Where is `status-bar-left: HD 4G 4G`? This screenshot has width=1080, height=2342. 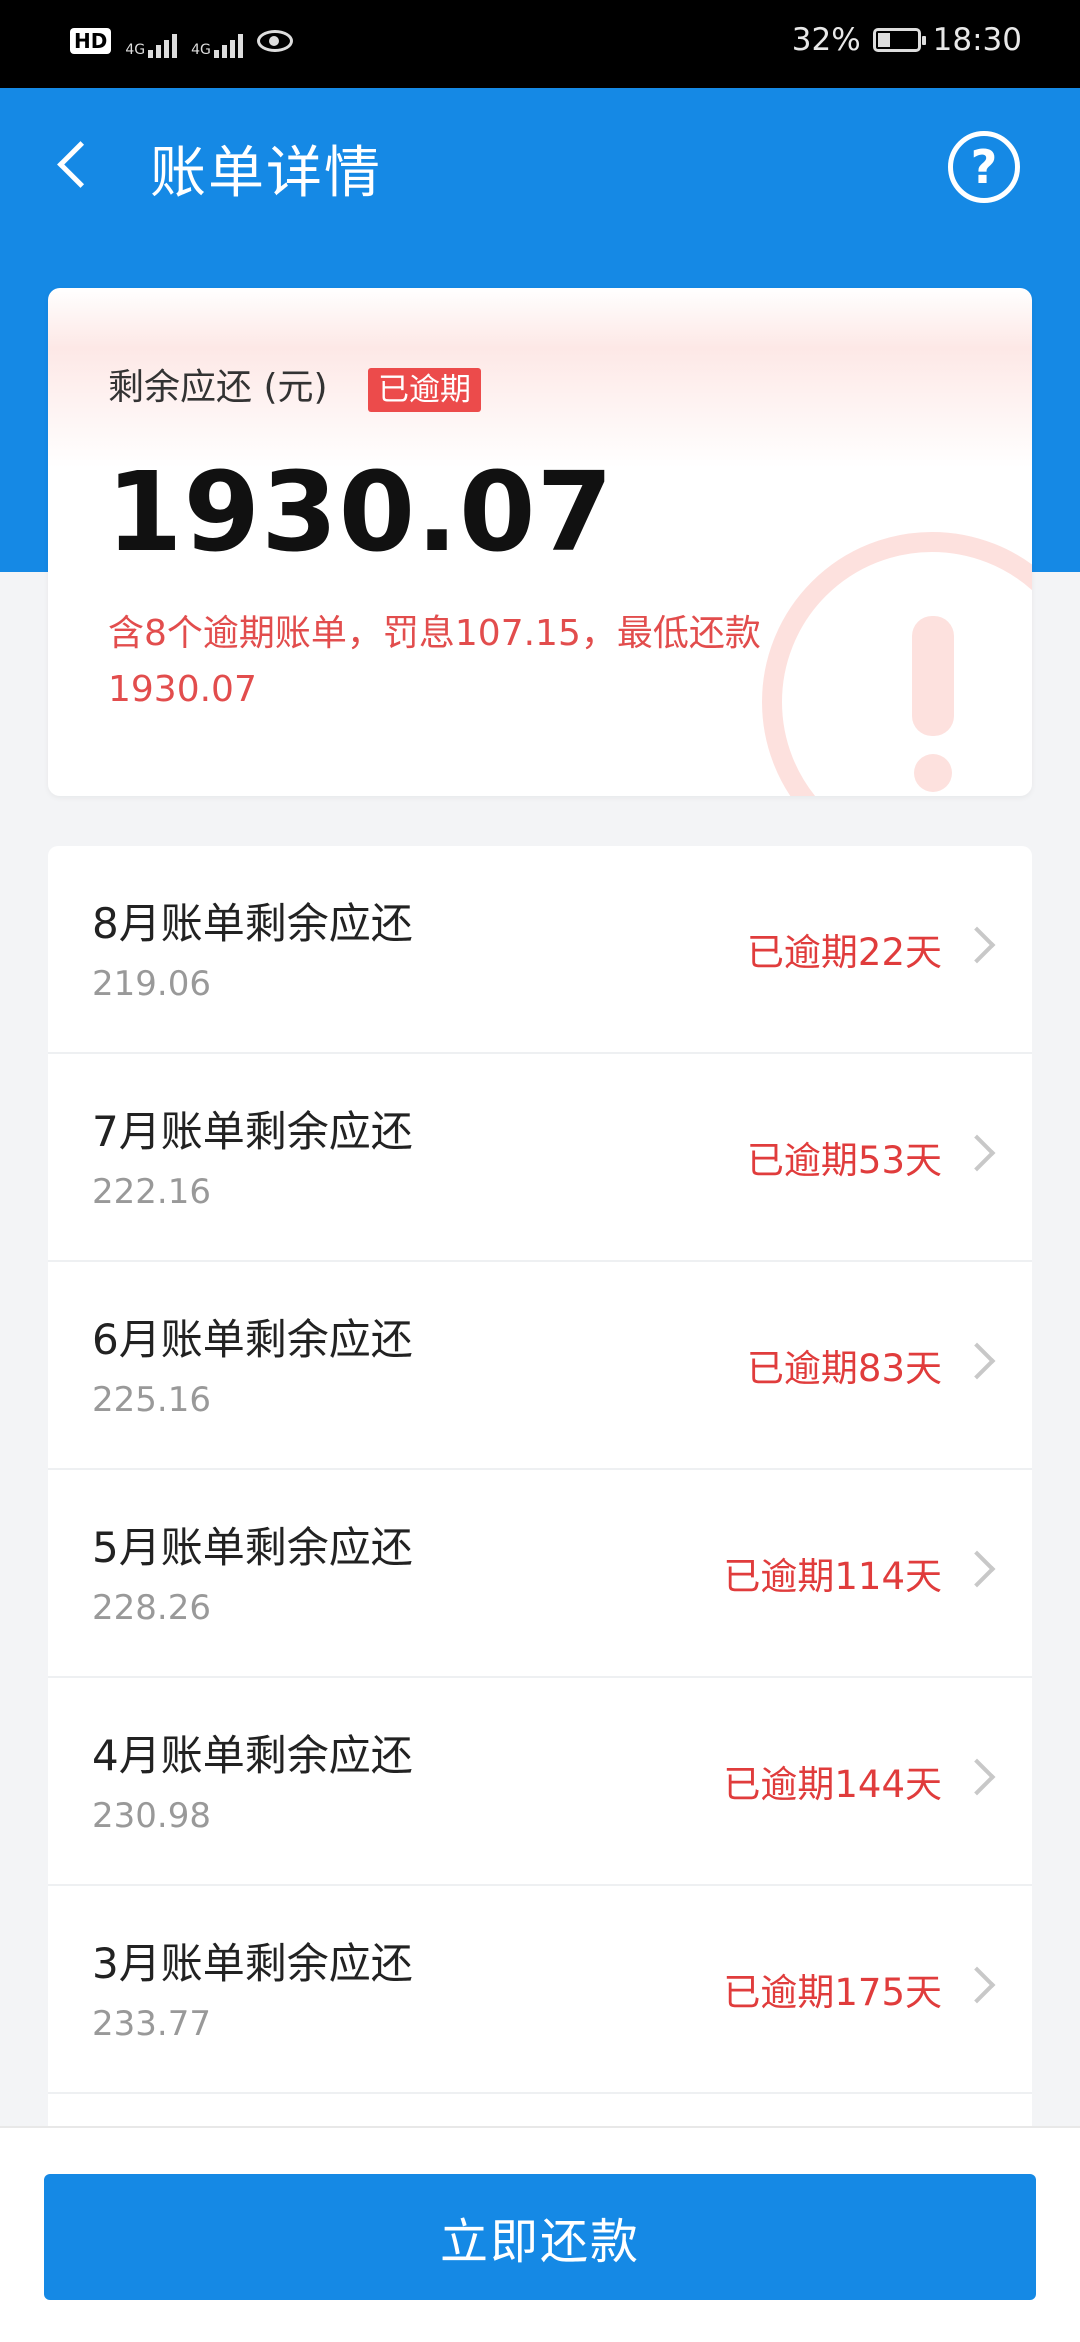
status-bar-left: HD 4G 4G is located at coordinates (181, 41).